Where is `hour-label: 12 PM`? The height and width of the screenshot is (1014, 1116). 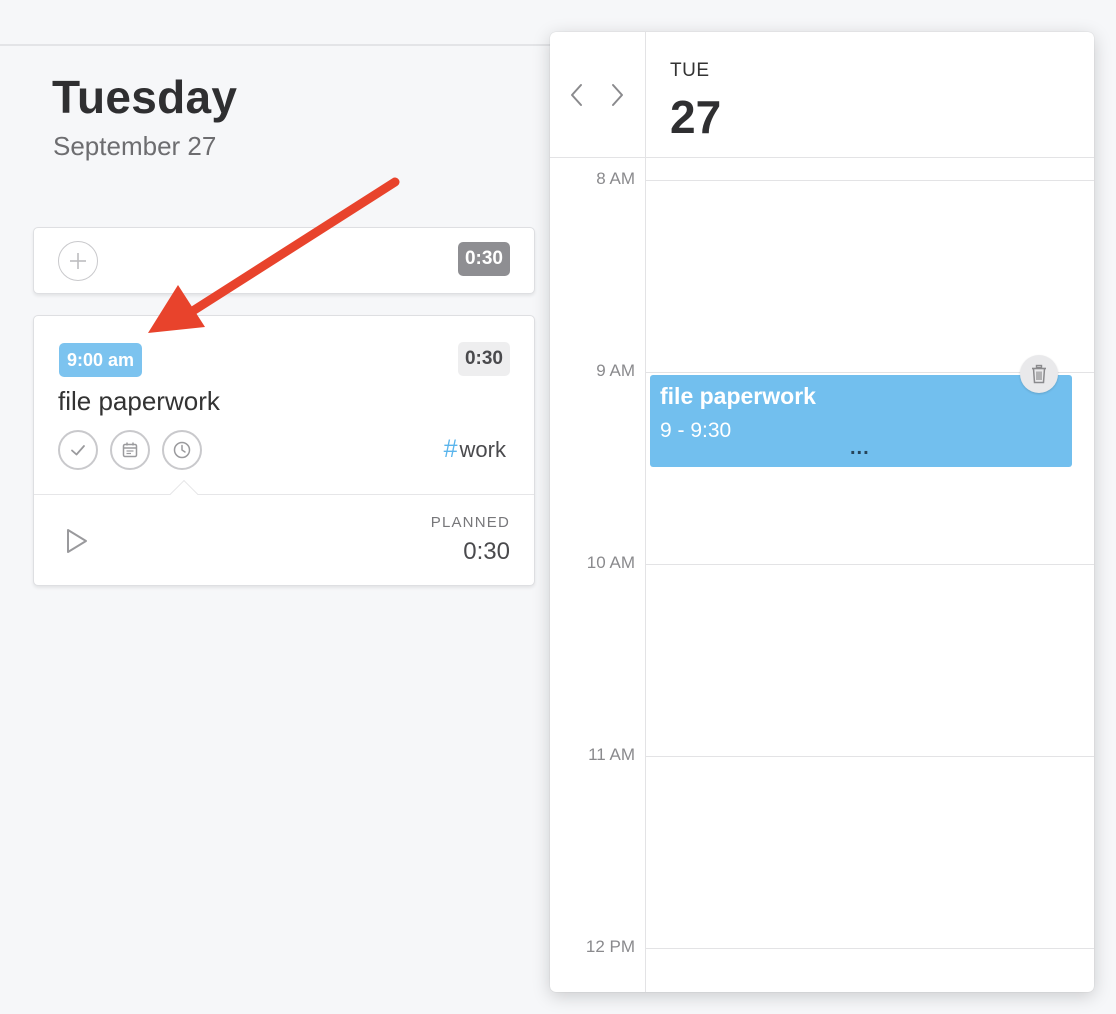 hour-label: 12 PM is located at coordinates (610, 946).